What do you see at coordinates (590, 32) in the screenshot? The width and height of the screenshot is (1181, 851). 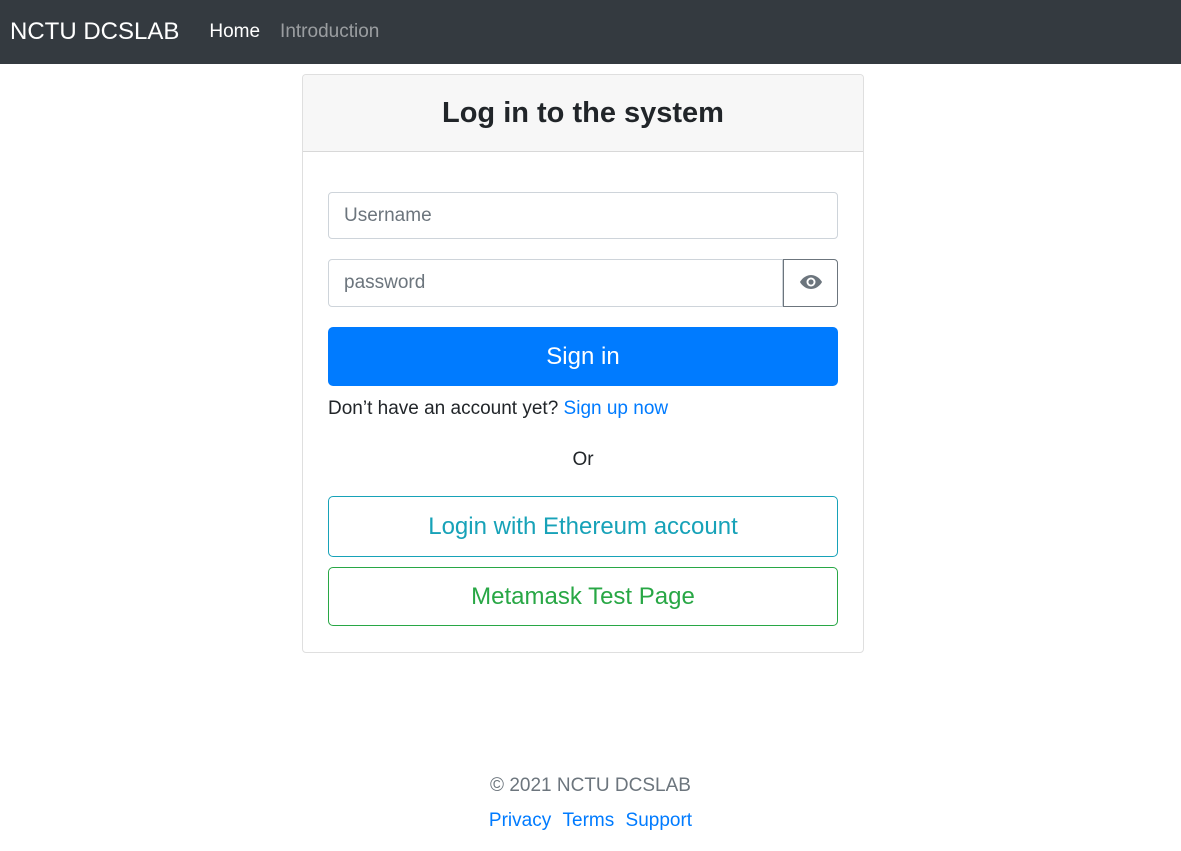 I see `top-navbar: NCTU DCSLAB Home Introduction` at bounding box center [590, 32].